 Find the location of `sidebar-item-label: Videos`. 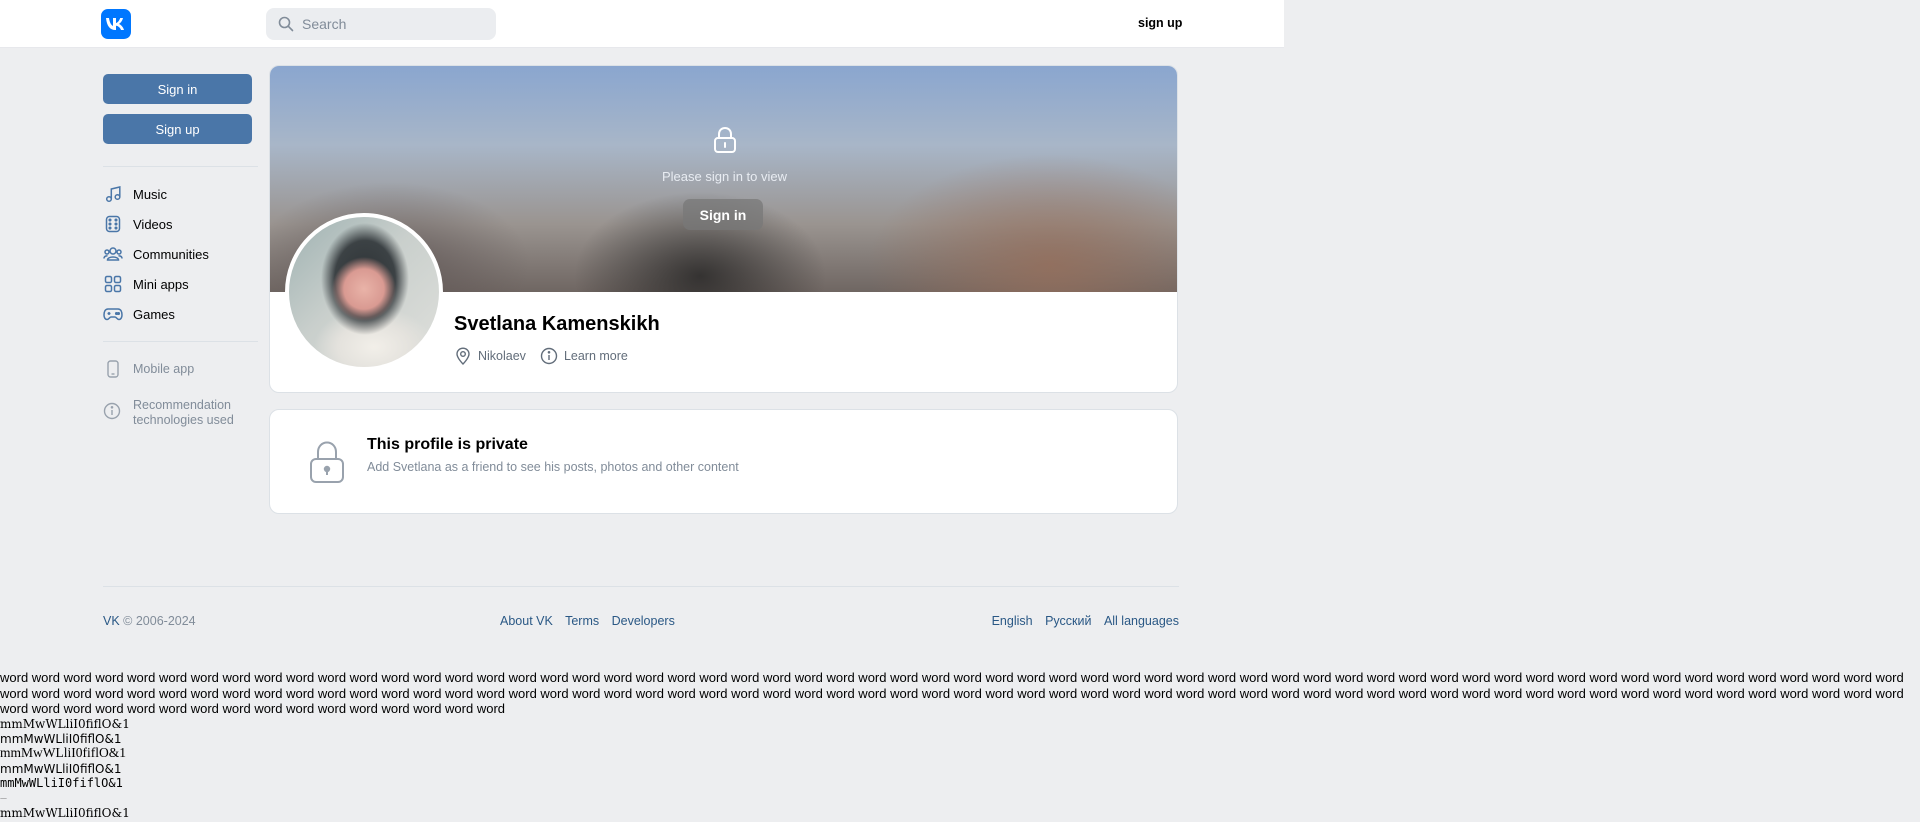

sidebar-item-label: Videos is located at coordinates (153, 224).